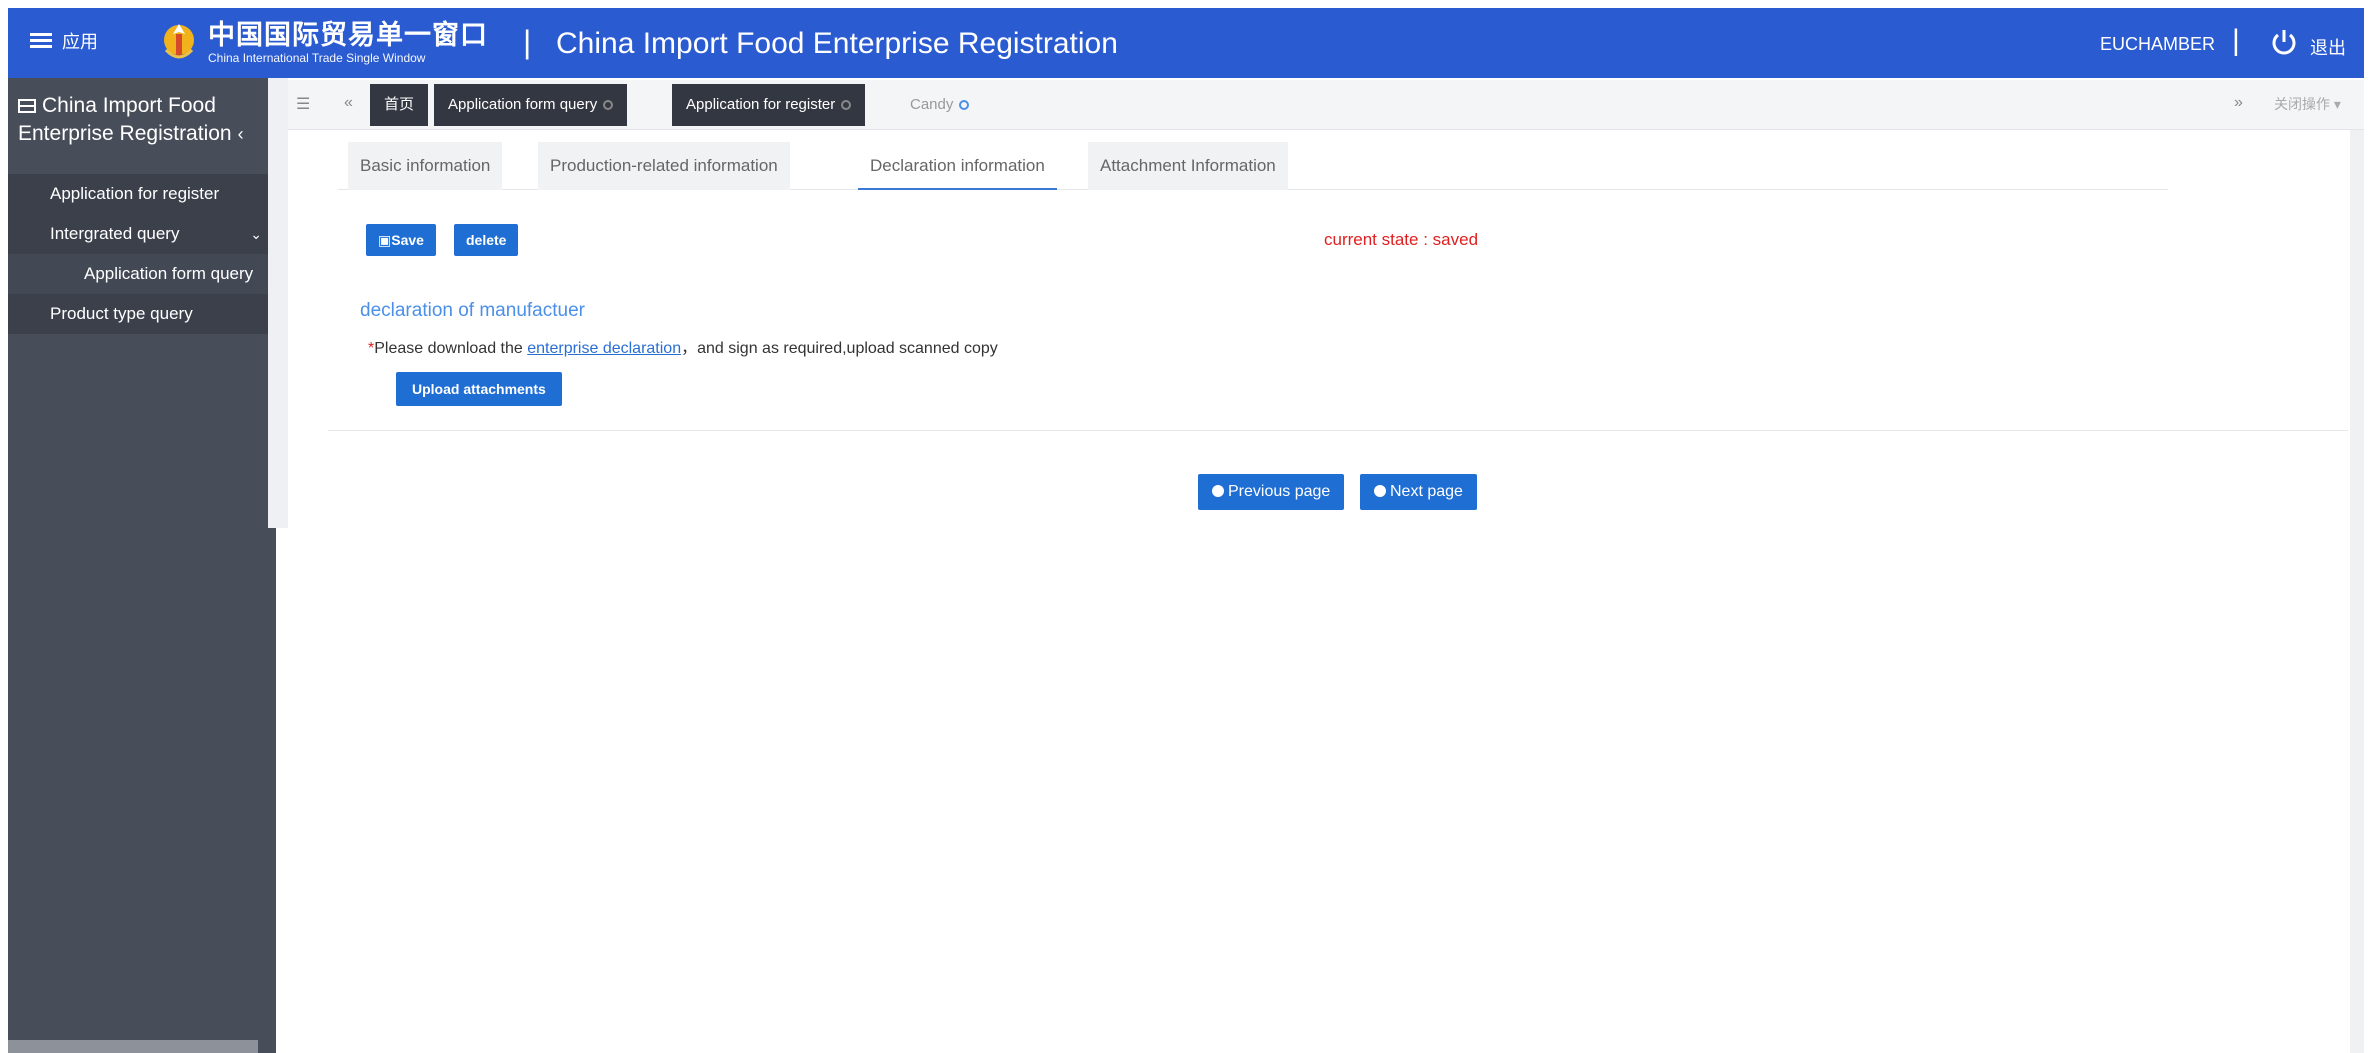 The image size is (2372, 1053). I want to click on tab-candy: Candy, so click(940, 105).